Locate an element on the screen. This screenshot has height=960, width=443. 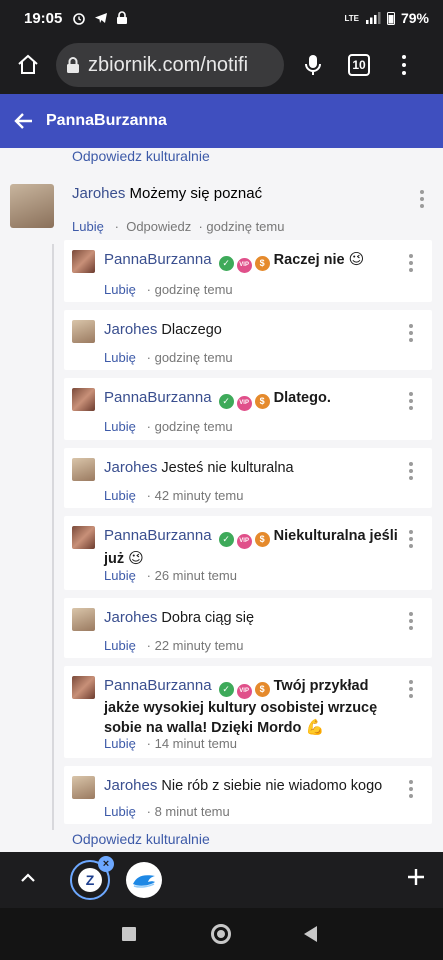
browser-bottom-bar: Z × is located at coordinates (221, 880).